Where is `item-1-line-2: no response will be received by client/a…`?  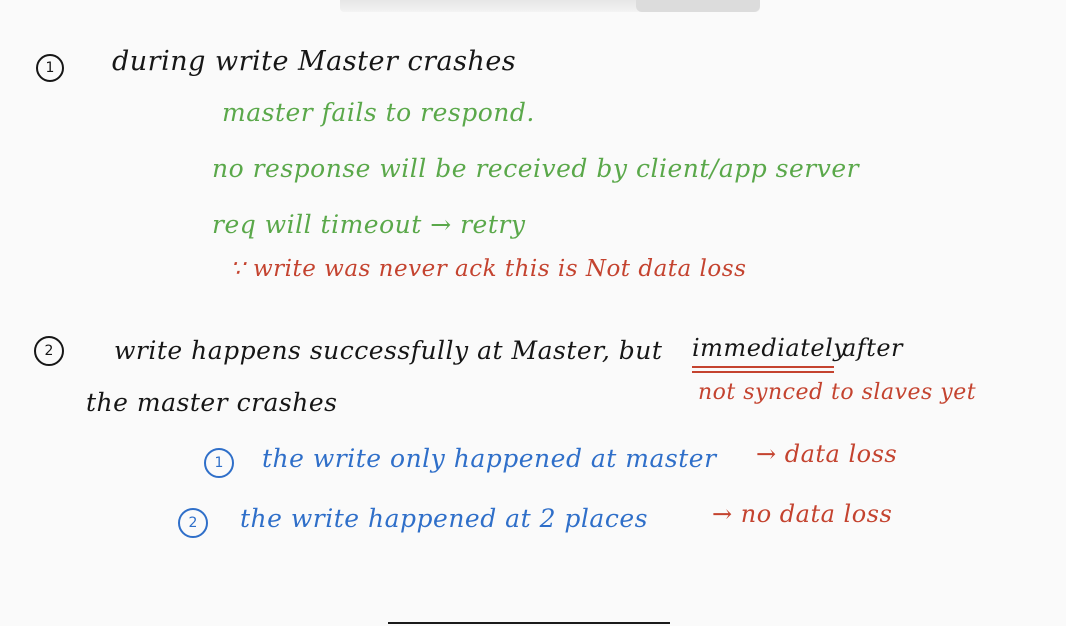 item-1-line-2: no response will be received by client/a… is located at coordinates (536, 168).